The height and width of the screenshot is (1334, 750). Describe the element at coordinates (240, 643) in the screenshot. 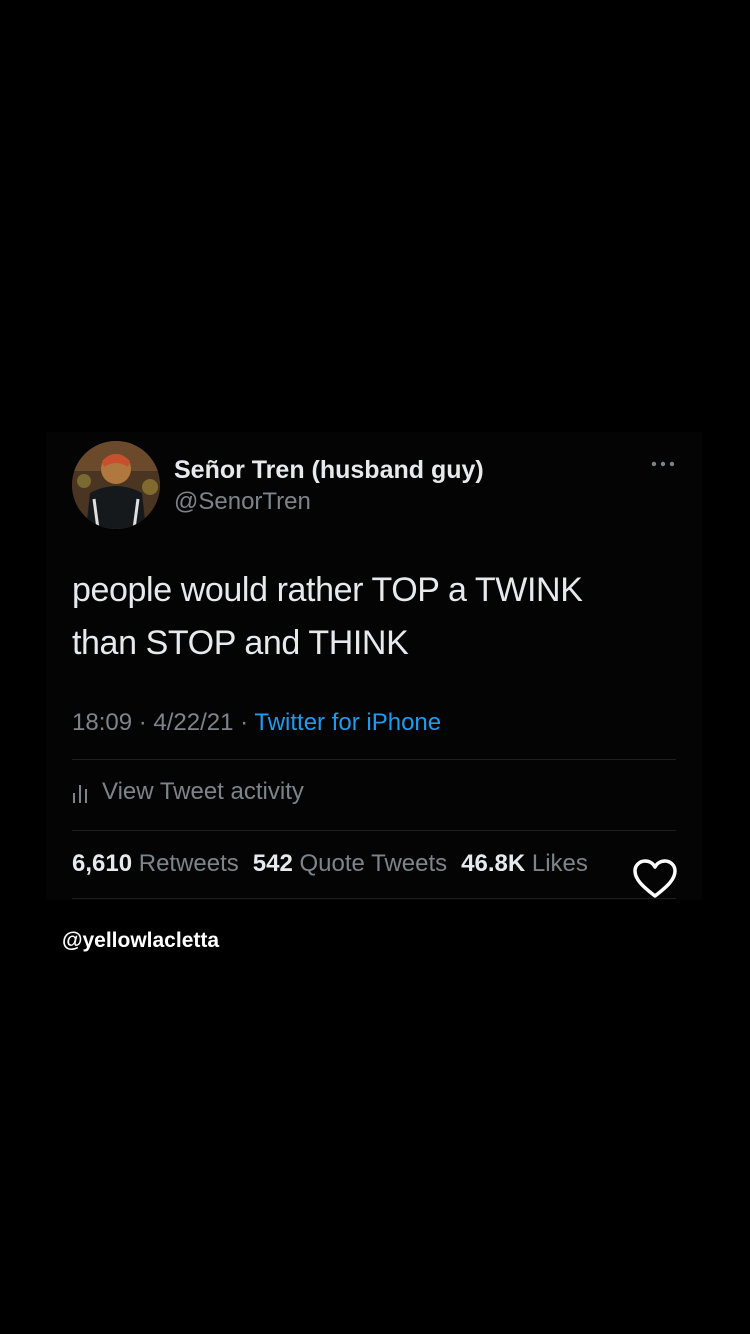

I see `tweet-text-line: than STOP and THINK` at that location.